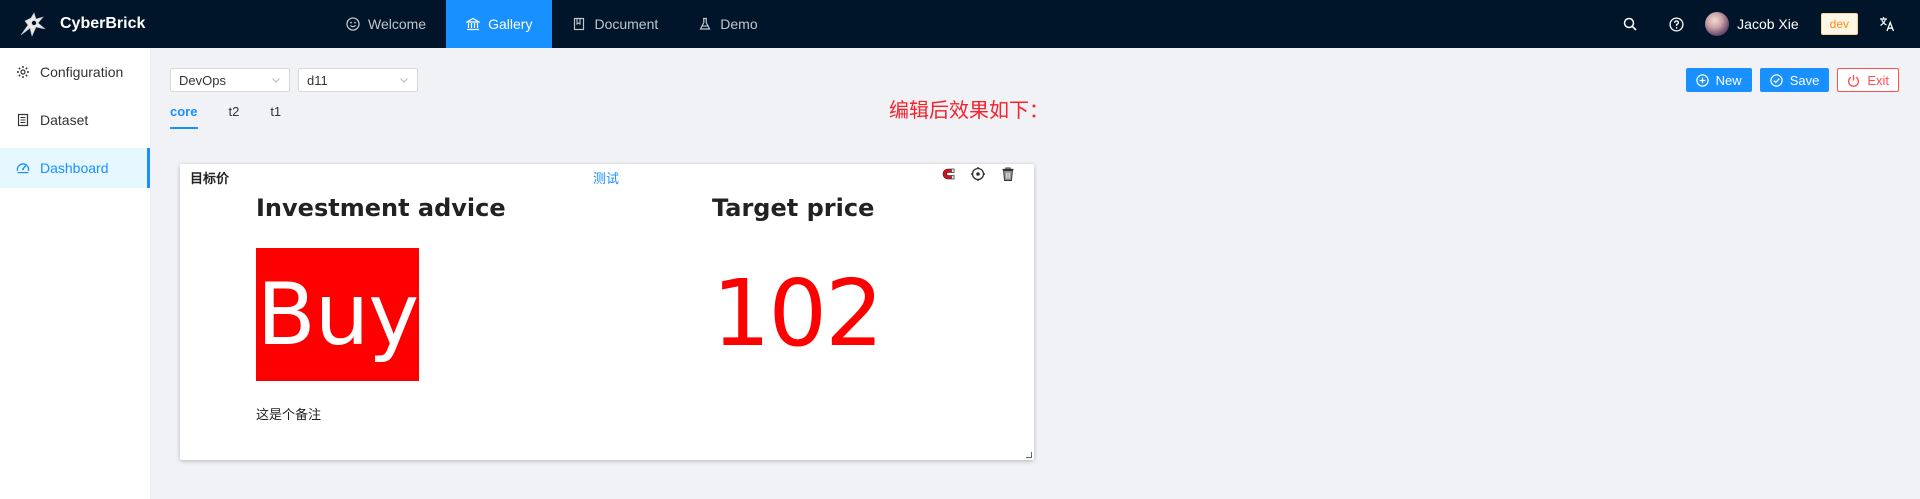  Describe the element at coordinates (233, 116) in the screenshot. I see `tab-t2: t2` at that location.